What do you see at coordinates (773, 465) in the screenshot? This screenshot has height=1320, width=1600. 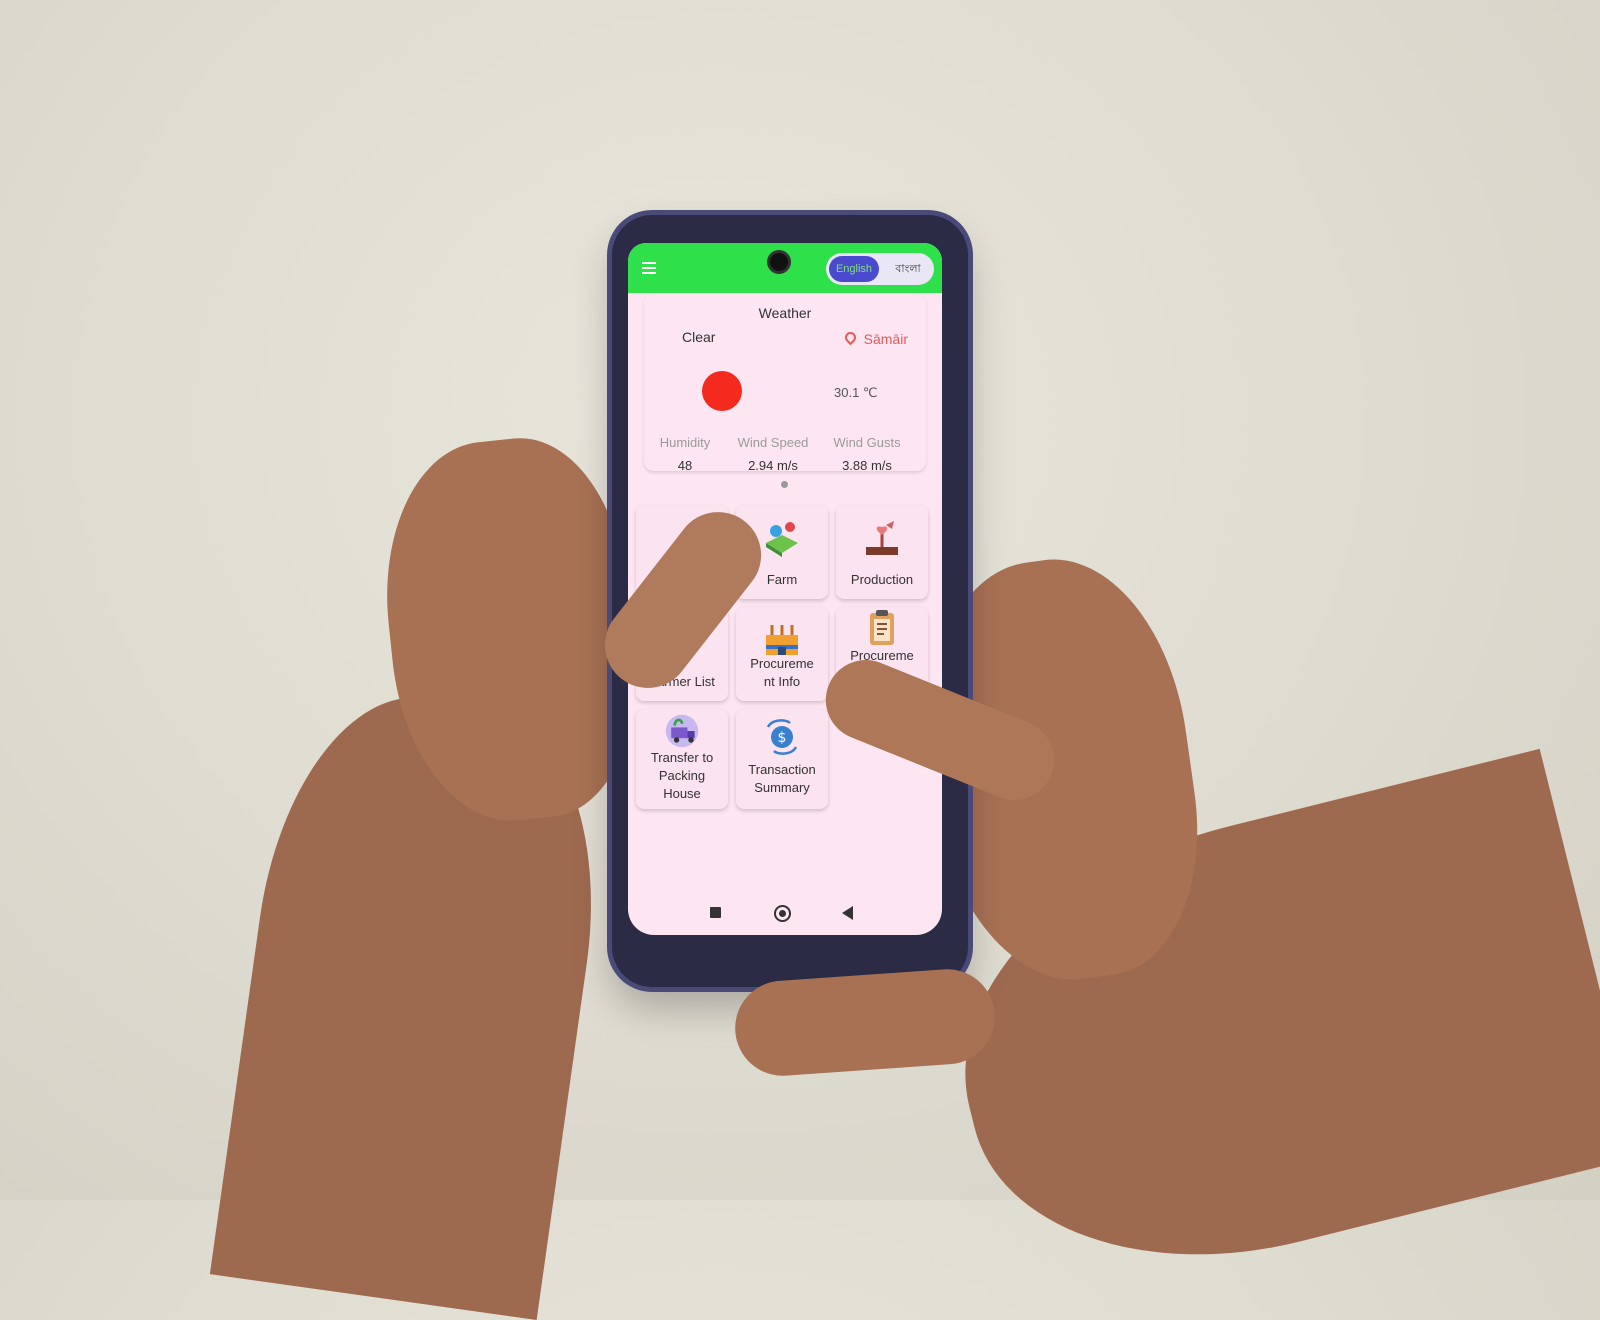 I see `stat-value: 2.94 m/s` at bounding box center [773, 465].